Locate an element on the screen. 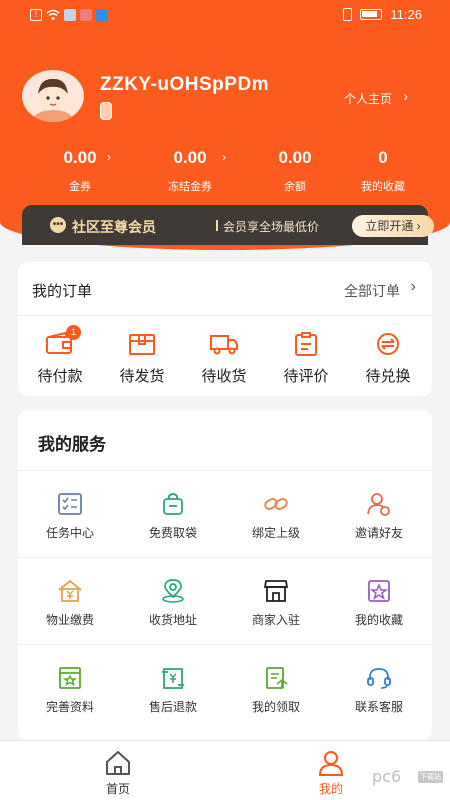 This screenshot has height=800, width=450. service-free-bag: 免费取袋 is located at coordinates (173, 516).